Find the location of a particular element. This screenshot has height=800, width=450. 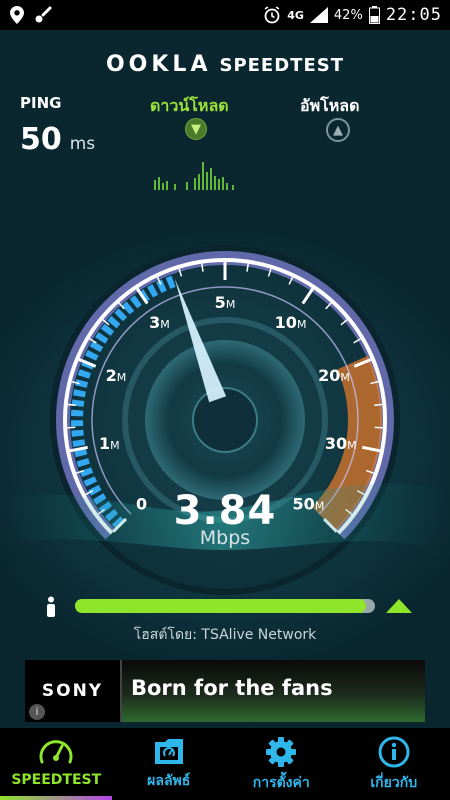

nav-settings: การตั้งค่า is located at coordinates (281, 764).